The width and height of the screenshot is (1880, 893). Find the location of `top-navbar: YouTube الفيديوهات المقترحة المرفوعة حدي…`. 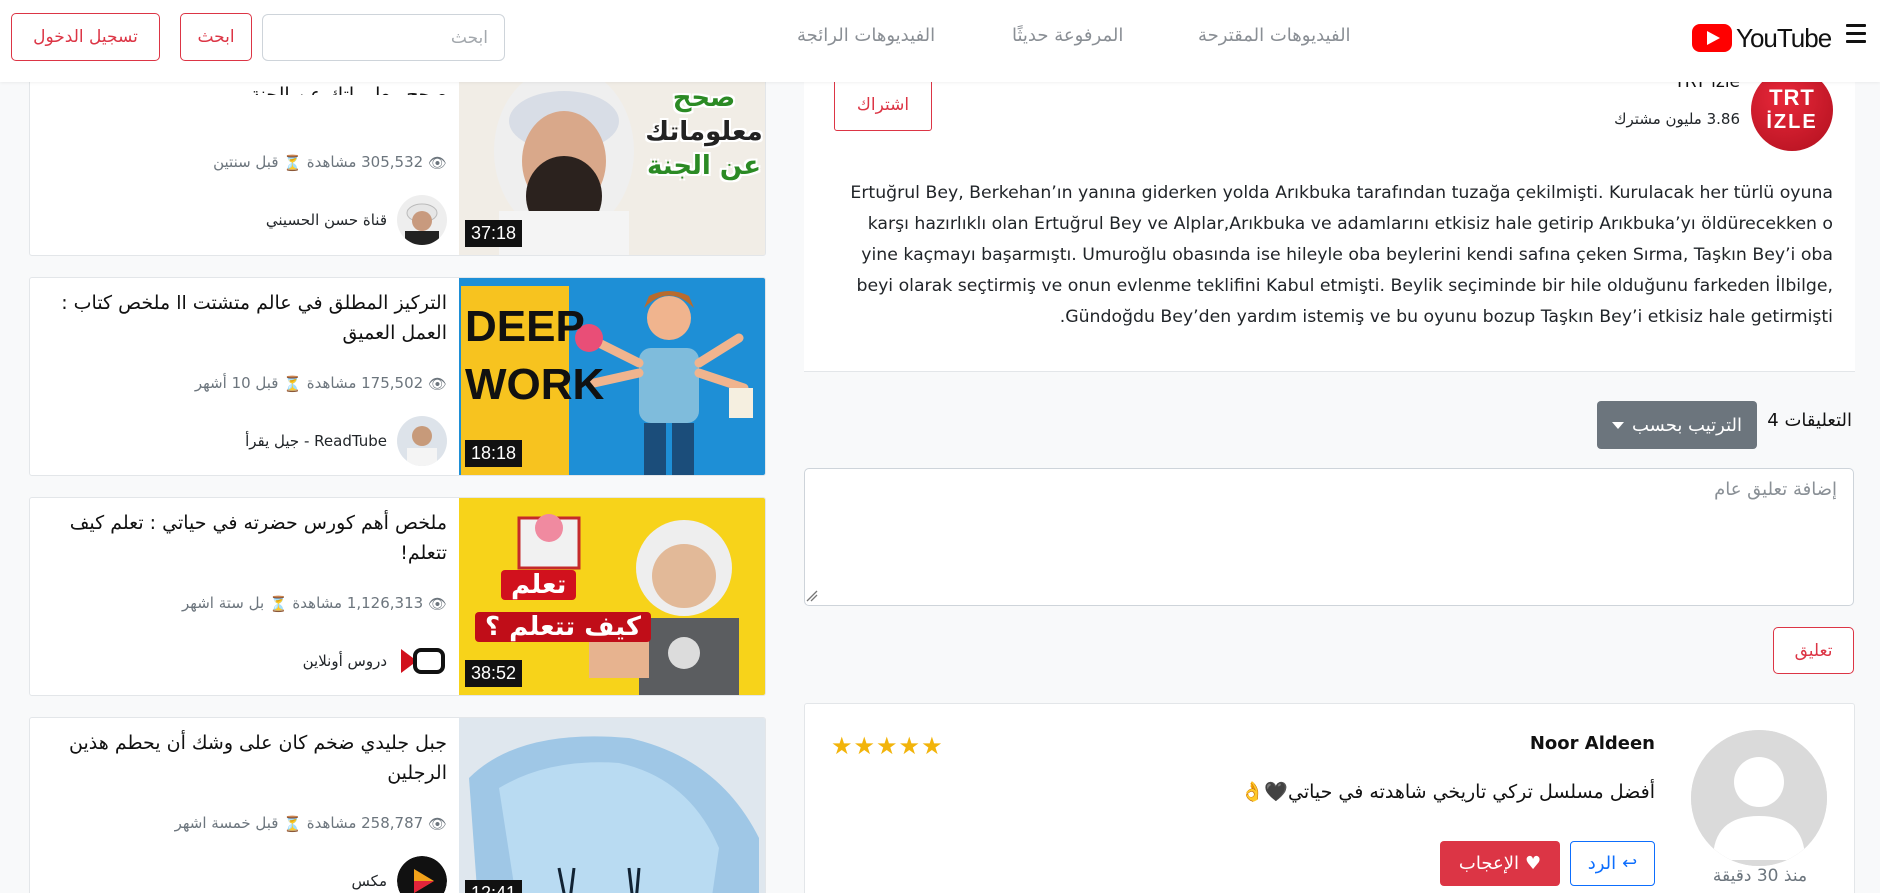

top-navbar: YouTube الفيديوهات المقترحة المرفوعة حدي… is located at coordinates (940, 41).